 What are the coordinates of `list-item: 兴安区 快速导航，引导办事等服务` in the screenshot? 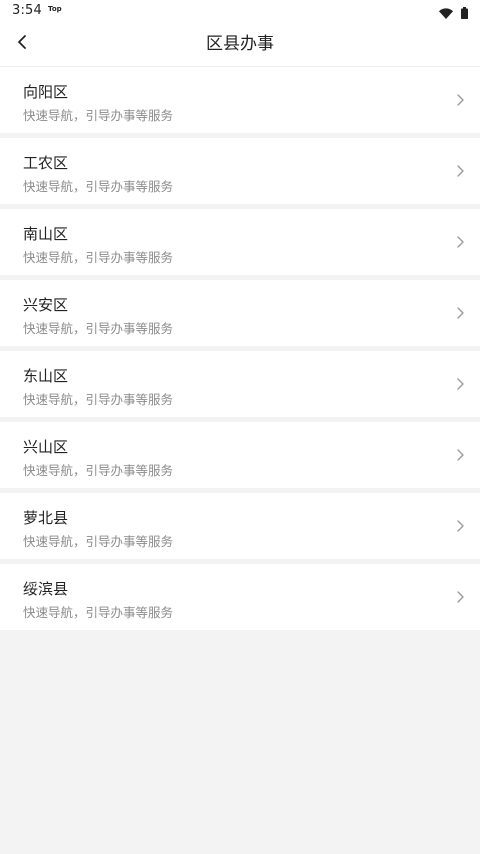 It's located at (240, 313).